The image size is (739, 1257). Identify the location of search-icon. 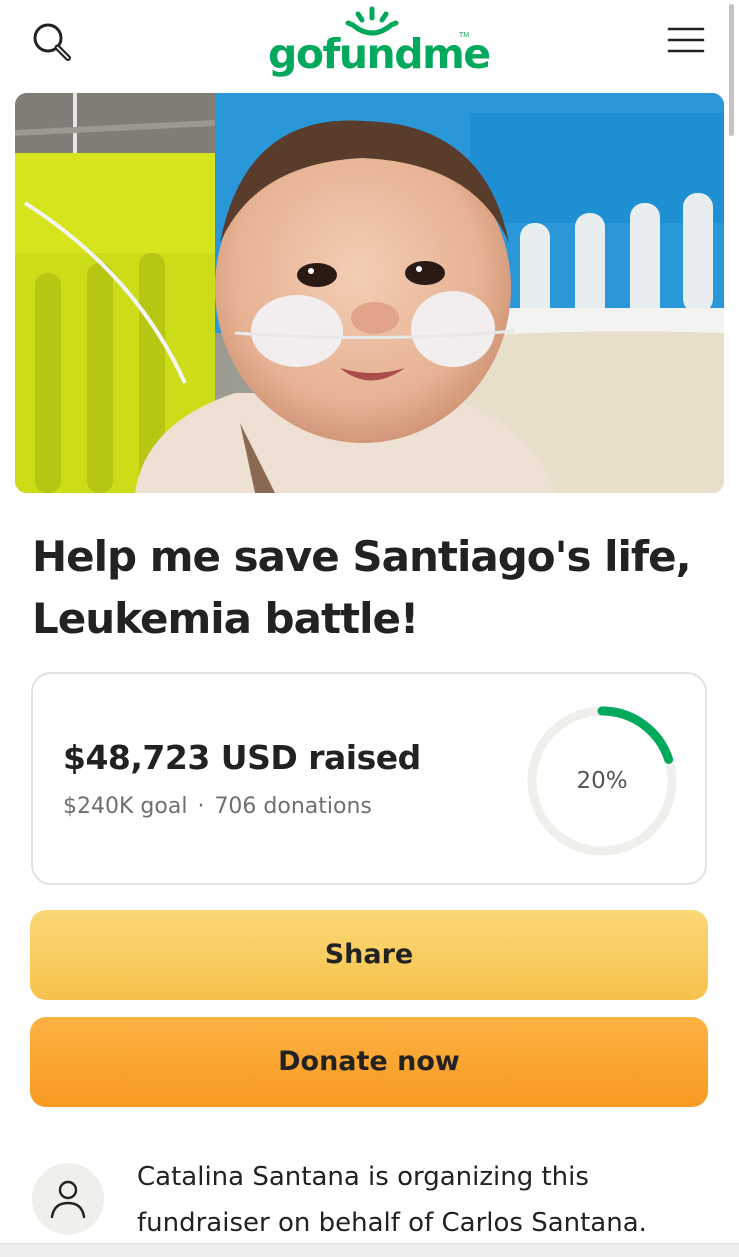
(52, 42).